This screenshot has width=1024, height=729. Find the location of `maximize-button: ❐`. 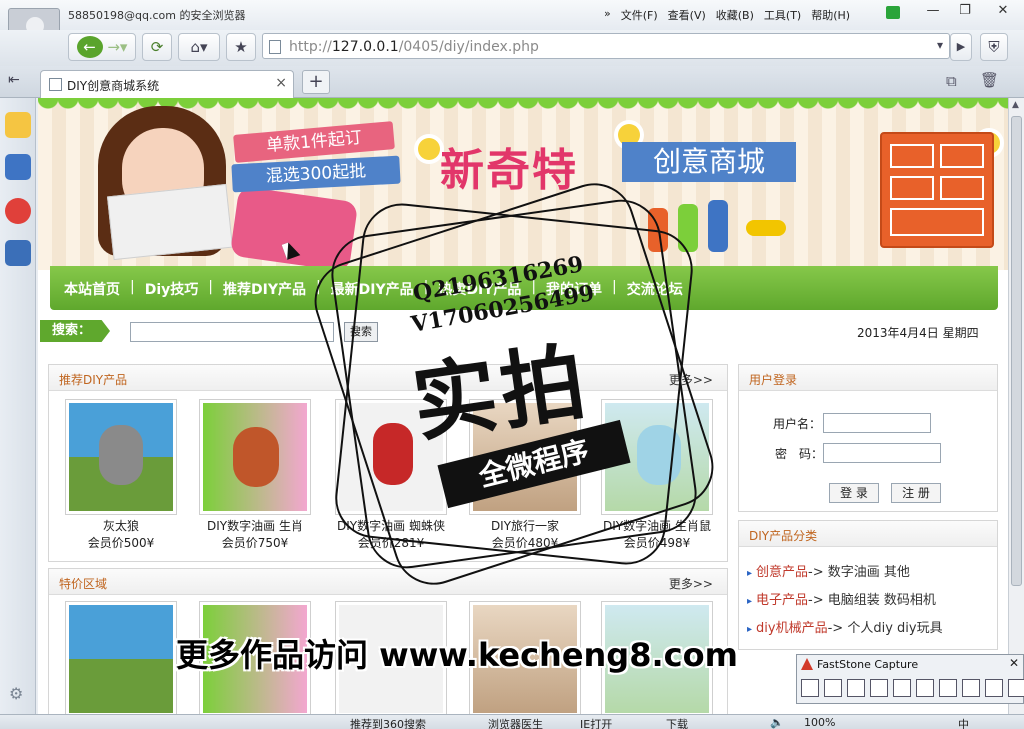

maximize-button: ❐ is located at coordinates (965, 12).